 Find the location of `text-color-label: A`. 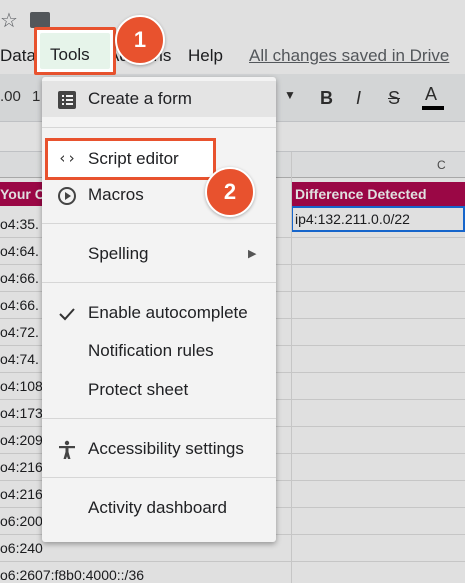

text-color-label: A is located at coordinates (431, 94).